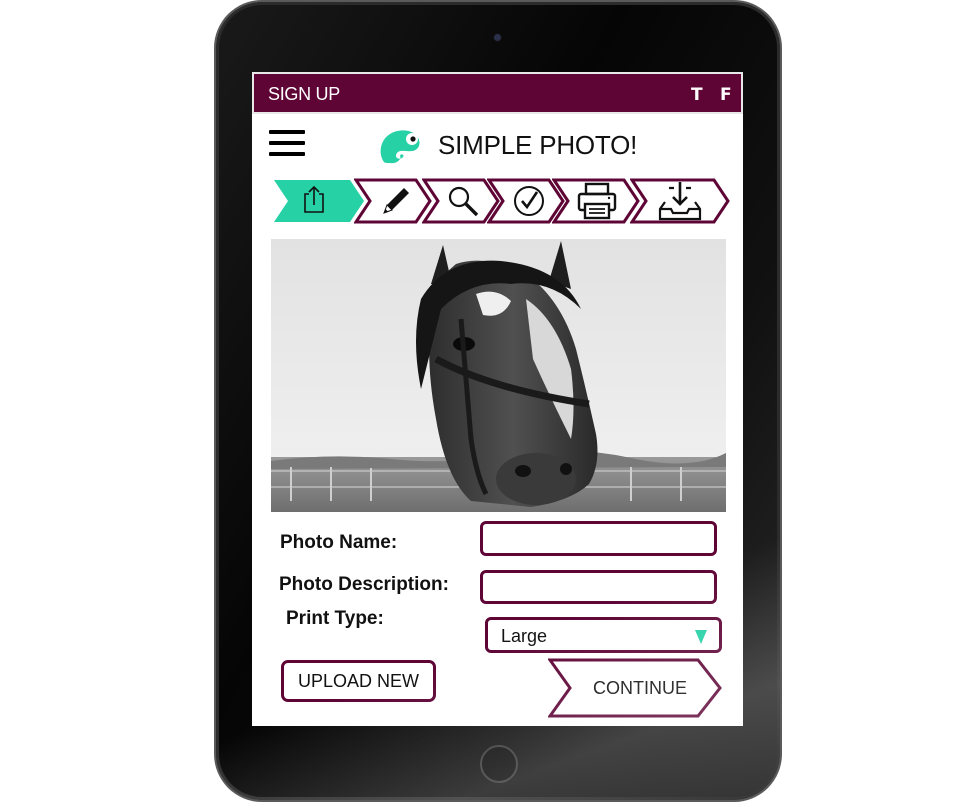 This screenshot has height=808, width=975. I want to click on continue-button: CONTINUE, so click(635, 688).